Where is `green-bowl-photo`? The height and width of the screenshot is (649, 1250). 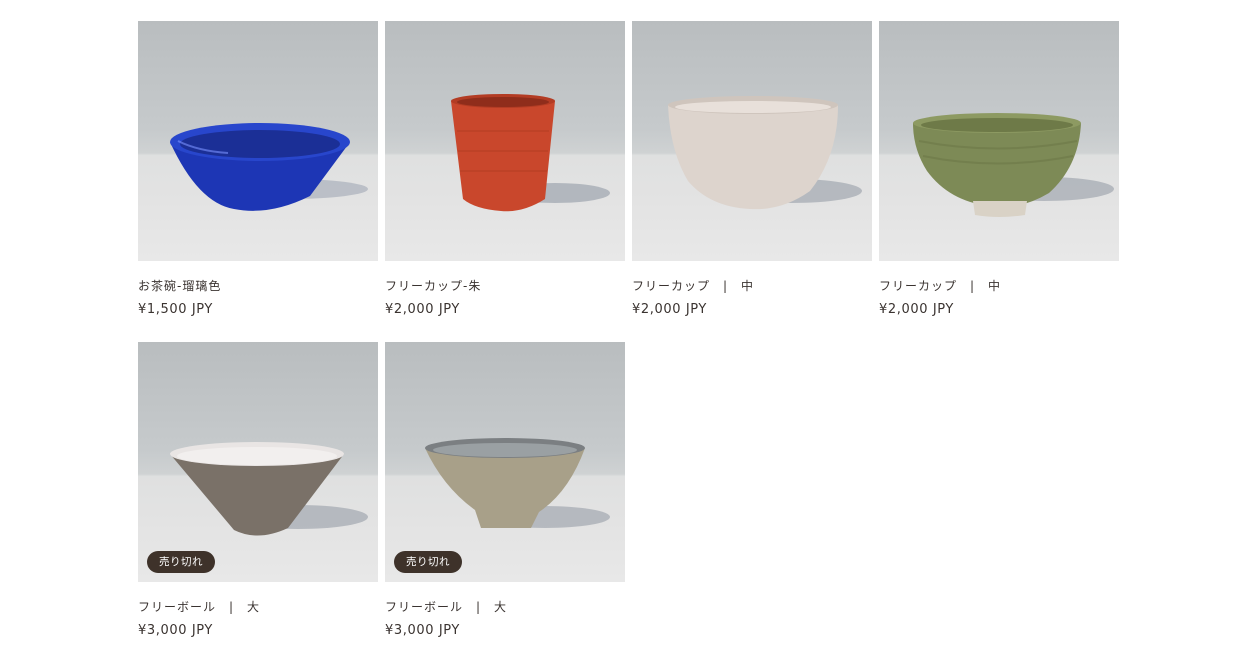
green-bowl-photo is located at coordinates (1013, 165).